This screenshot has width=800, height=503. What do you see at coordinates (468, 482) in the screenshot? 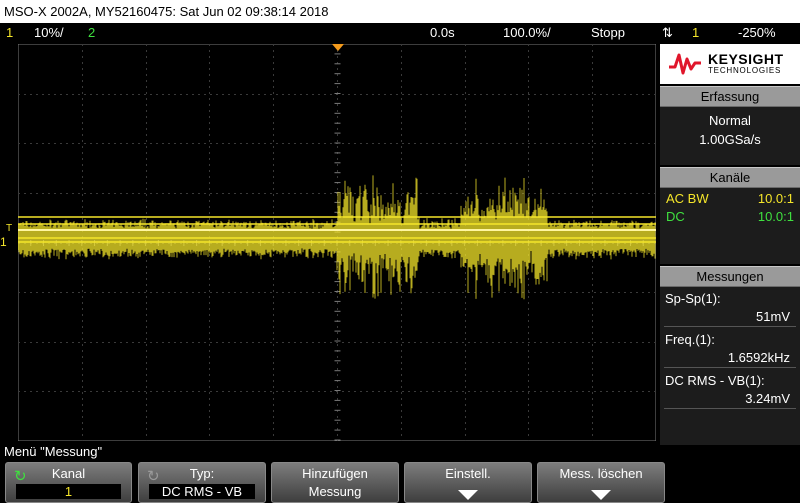
I see `softkey-settings: Einstell.` at bounding box center [468, 482].